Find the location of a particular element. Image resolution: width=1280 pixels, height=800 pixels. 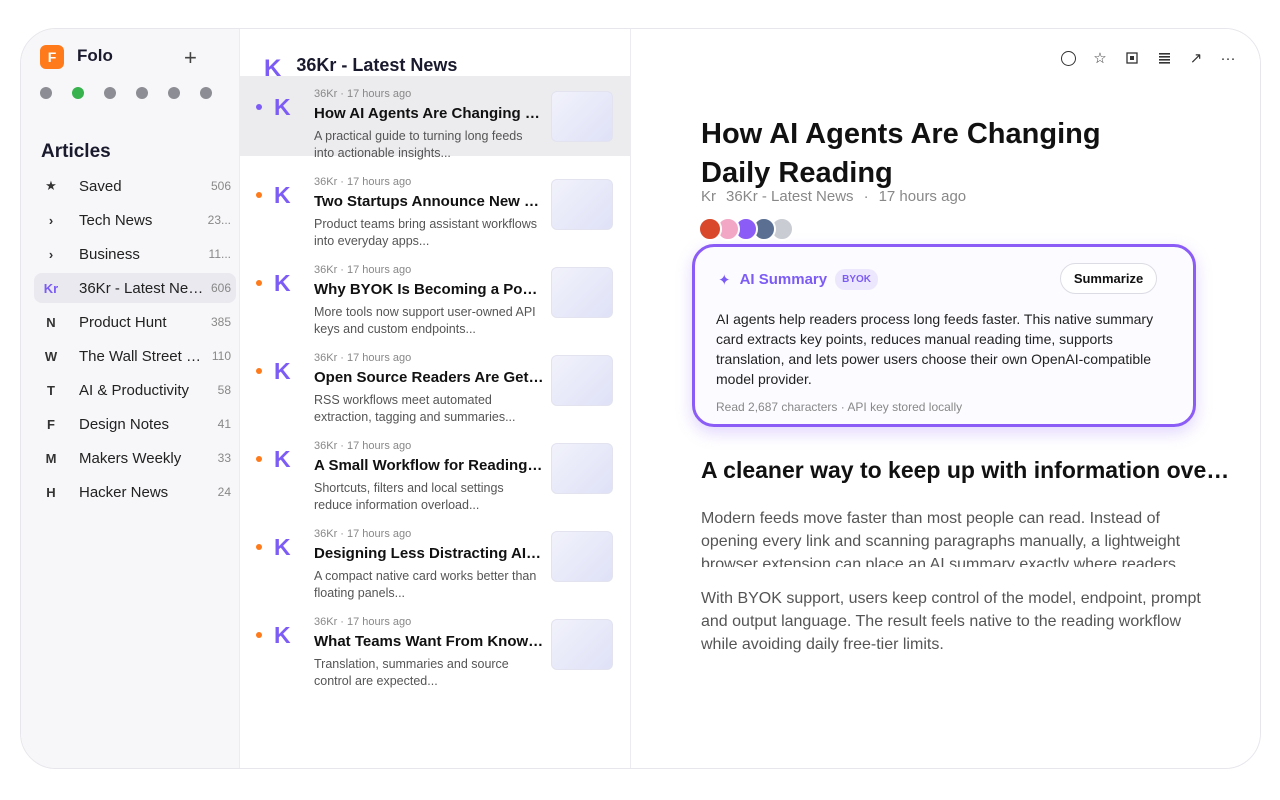

entry-title: Designing Less Distracting AI Features is located at coordinates (429, 553).